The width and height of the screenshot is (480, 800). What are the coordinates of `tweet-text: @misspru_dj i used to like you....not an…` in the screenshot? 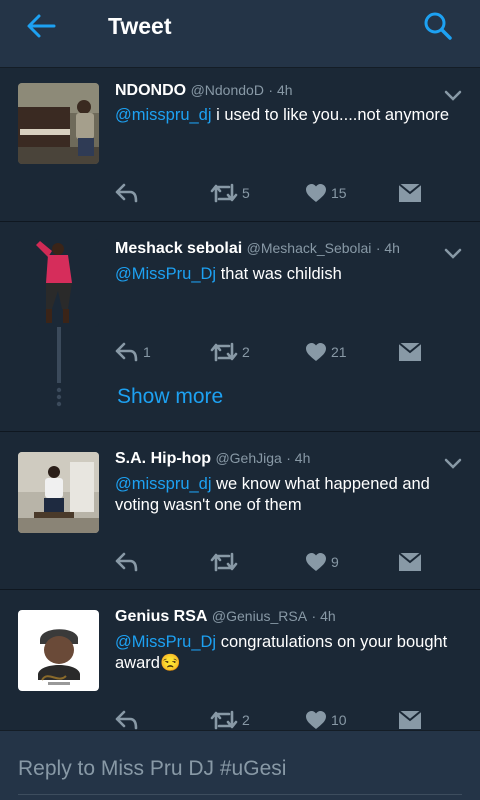 It's located at (285, 115).